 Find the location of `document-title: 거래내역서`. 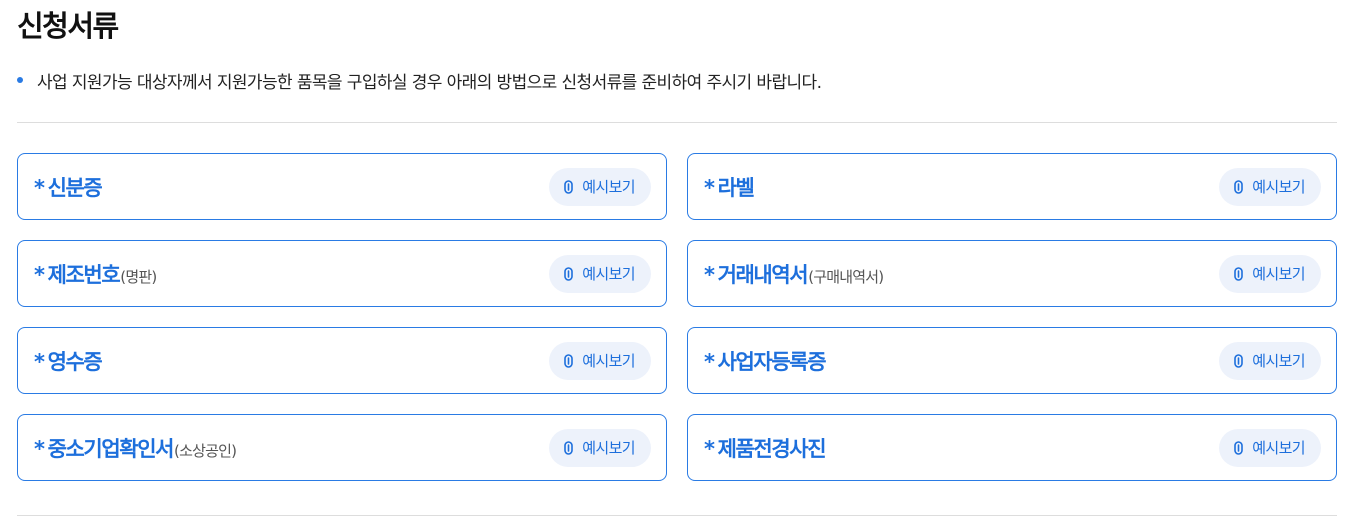

document-title: 거래내역서 is located at coordinates (763, 274).